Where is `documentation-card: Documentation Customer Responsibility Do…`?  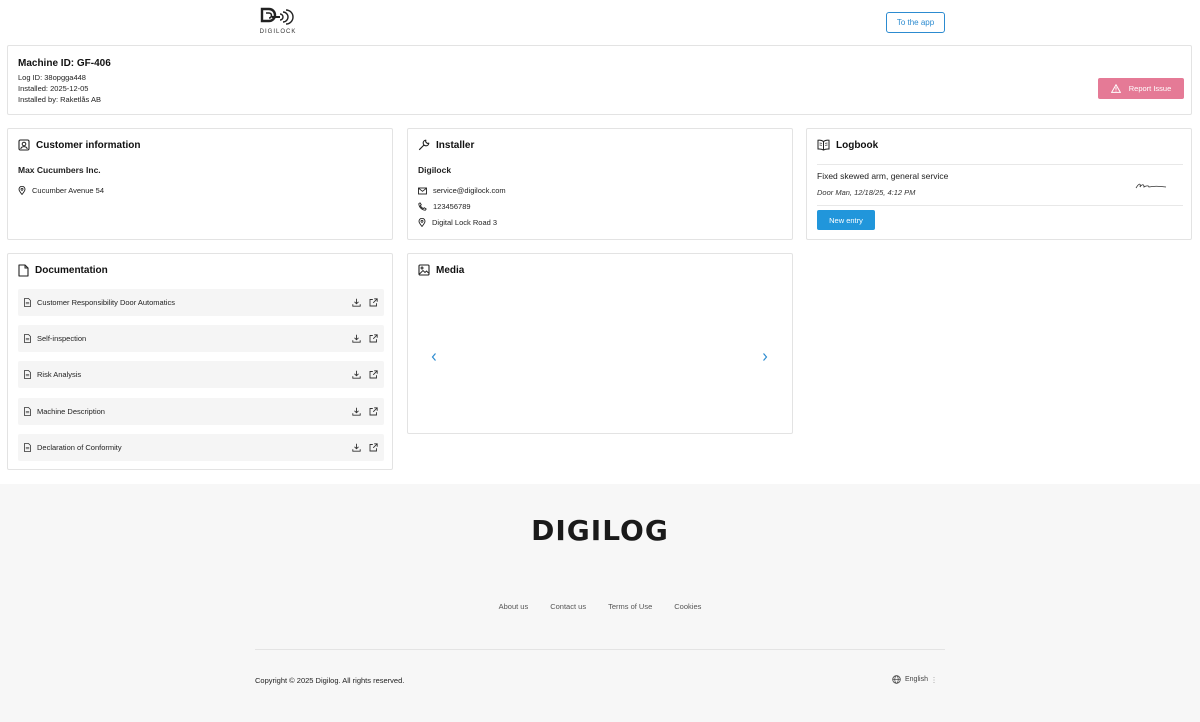
documentation-card: Documentation Customer Responsibility Do… is located at coordinates (200, 361).